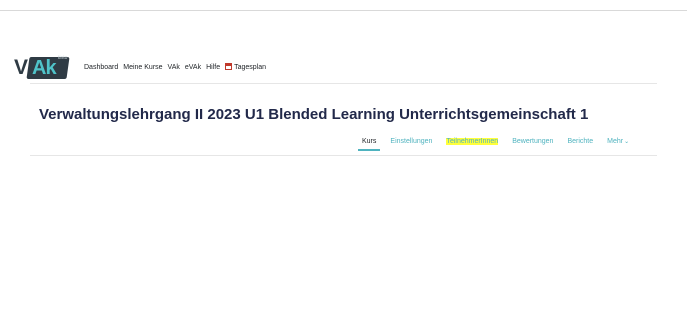 The height and width of the screenshot is (320, 687). I want to click on tab-teilnehmerinnen: TeilnehmerInnen, so click(472, 144).